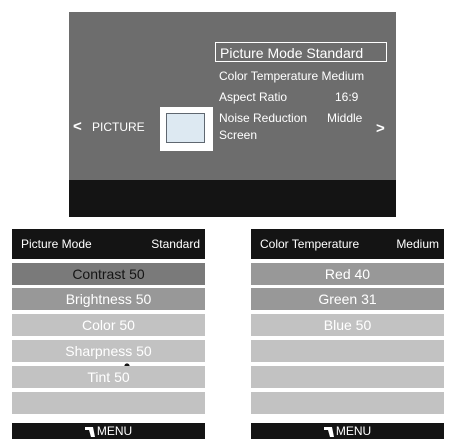  What do you see at coordinates (253, 97) in the screenshot?
I see `aspect-ratio-label: Aspect Ratio` at bounding box center [253, 97].